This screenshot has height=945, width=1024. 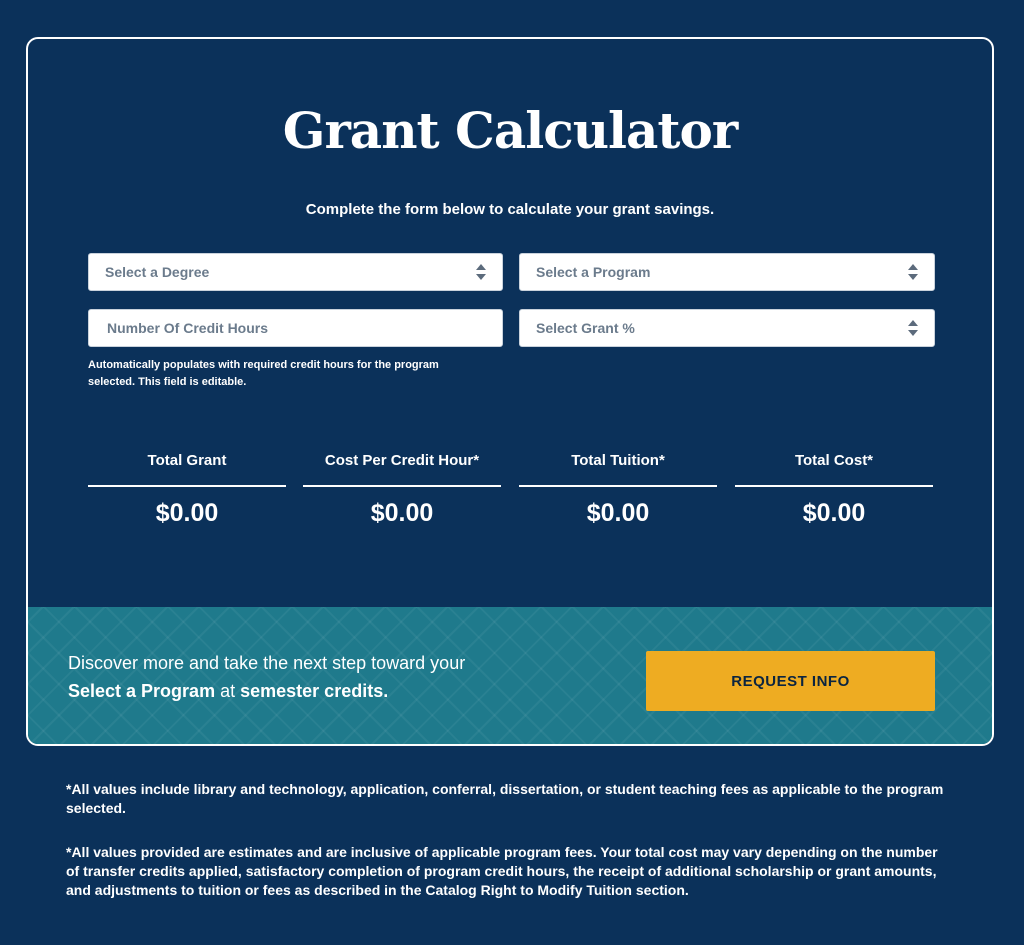 I want to click on program-select: Select a Program, so click(x=727, y=272).